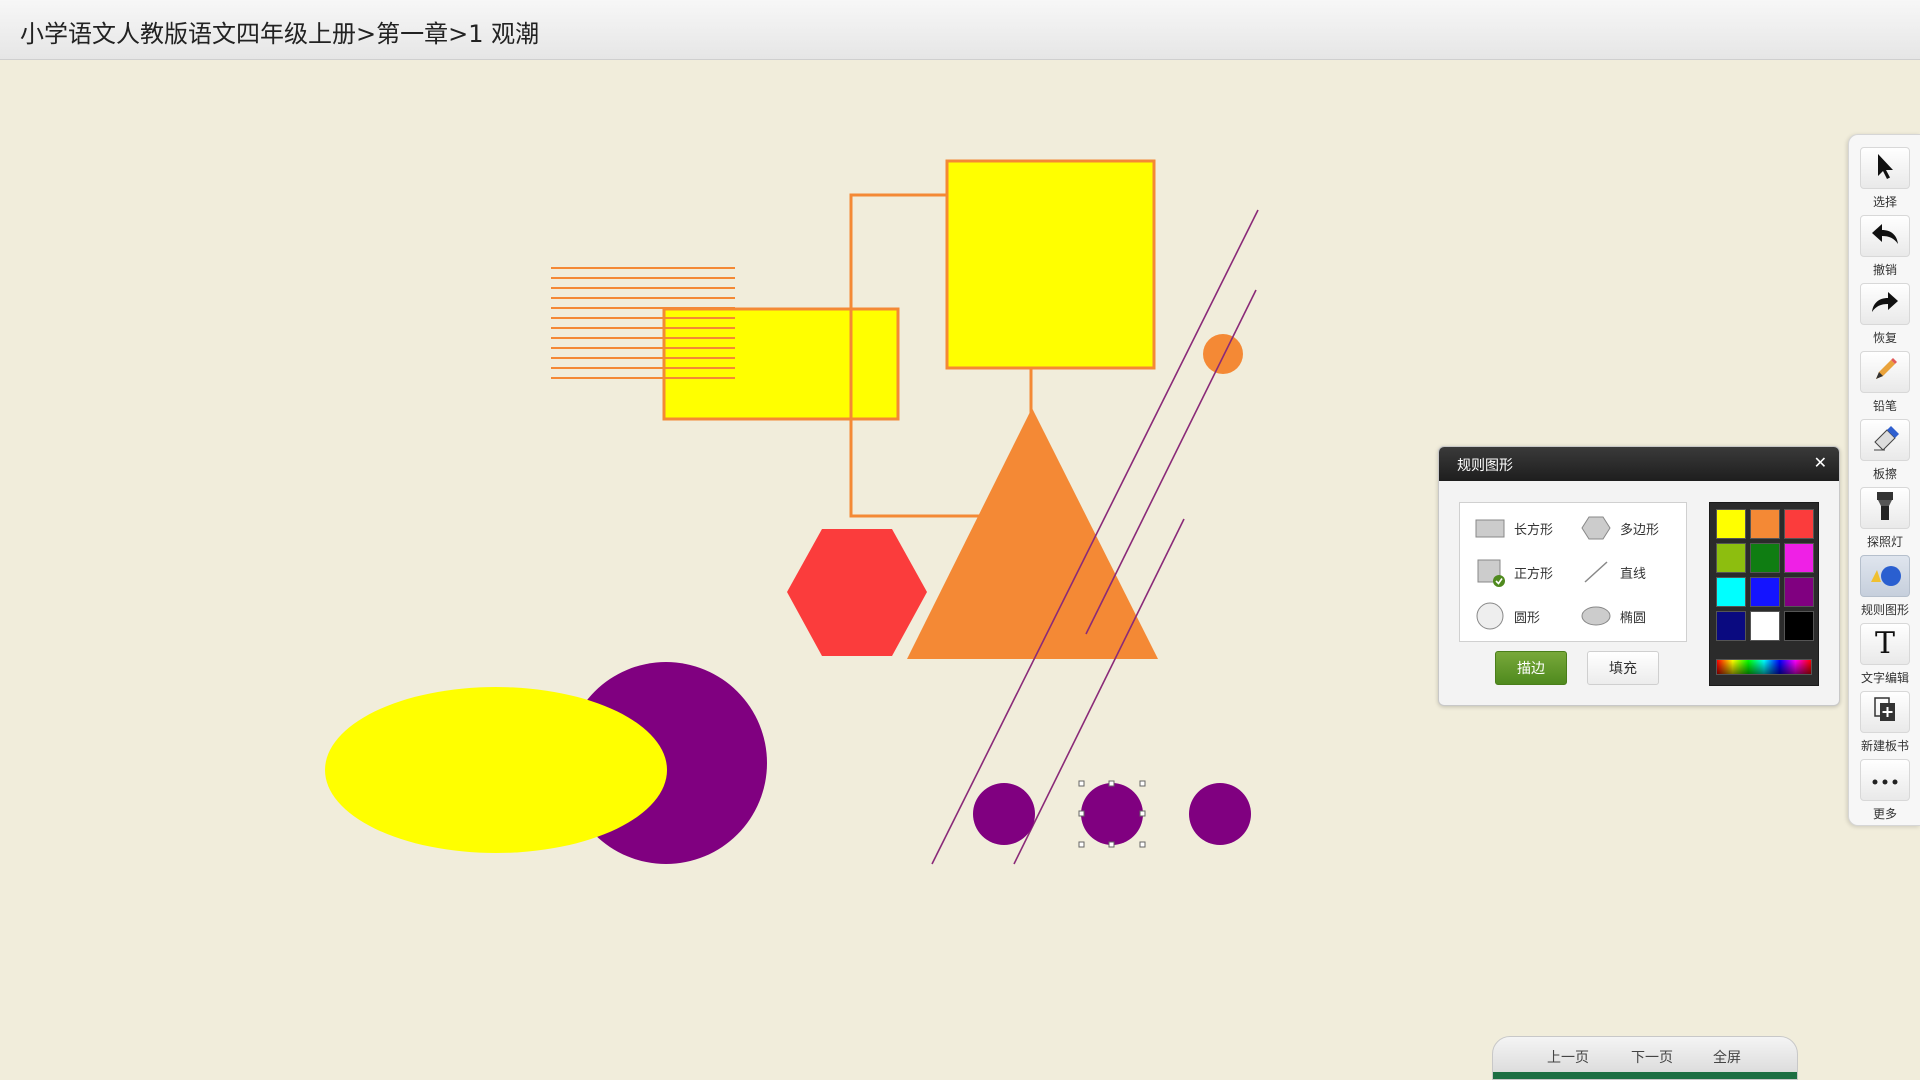 The height and width of the screenshot is (1080, 1920). I want to click on shape-label: 直线, so click(1633, 574).